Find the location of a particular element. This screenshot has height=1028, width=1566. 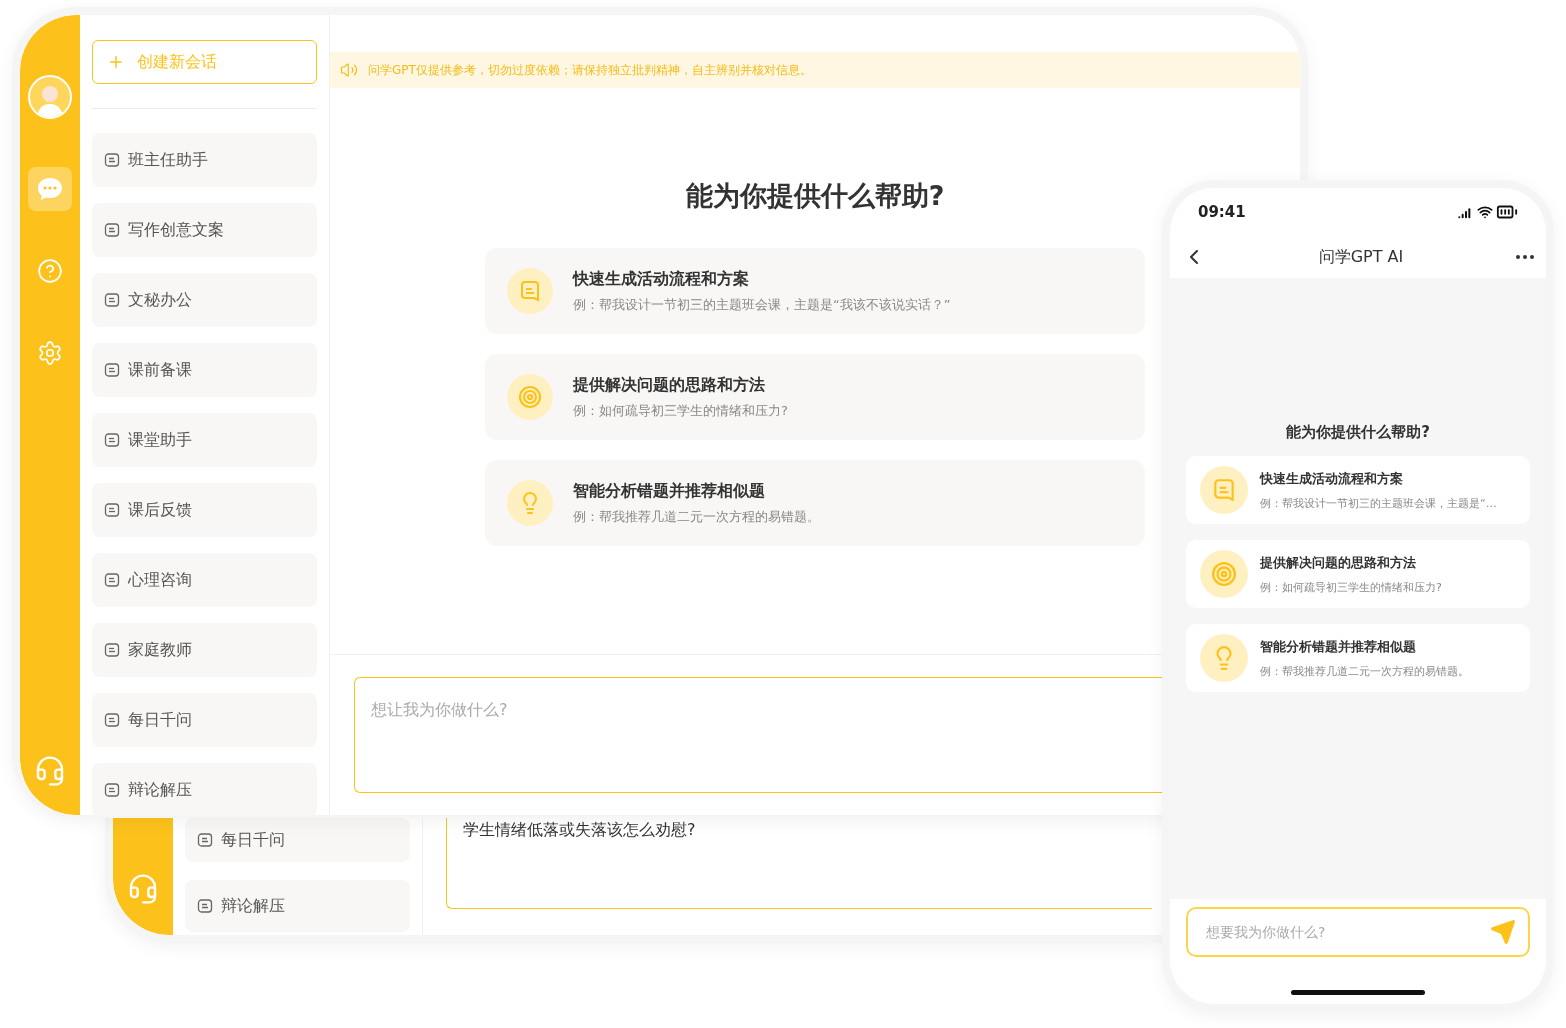

sidebar-item: 课后反馈 is located at coordinates (204, 510).